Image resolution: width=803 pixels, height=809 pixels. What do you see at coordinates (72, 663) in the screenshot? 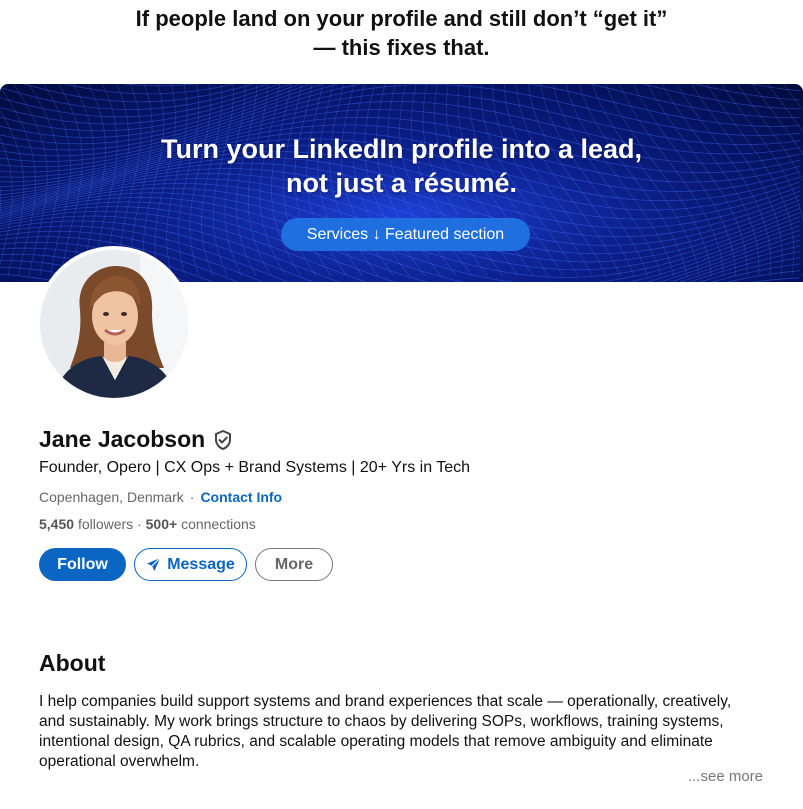
I see `about-heading: About` at bounding box center [72, 663].